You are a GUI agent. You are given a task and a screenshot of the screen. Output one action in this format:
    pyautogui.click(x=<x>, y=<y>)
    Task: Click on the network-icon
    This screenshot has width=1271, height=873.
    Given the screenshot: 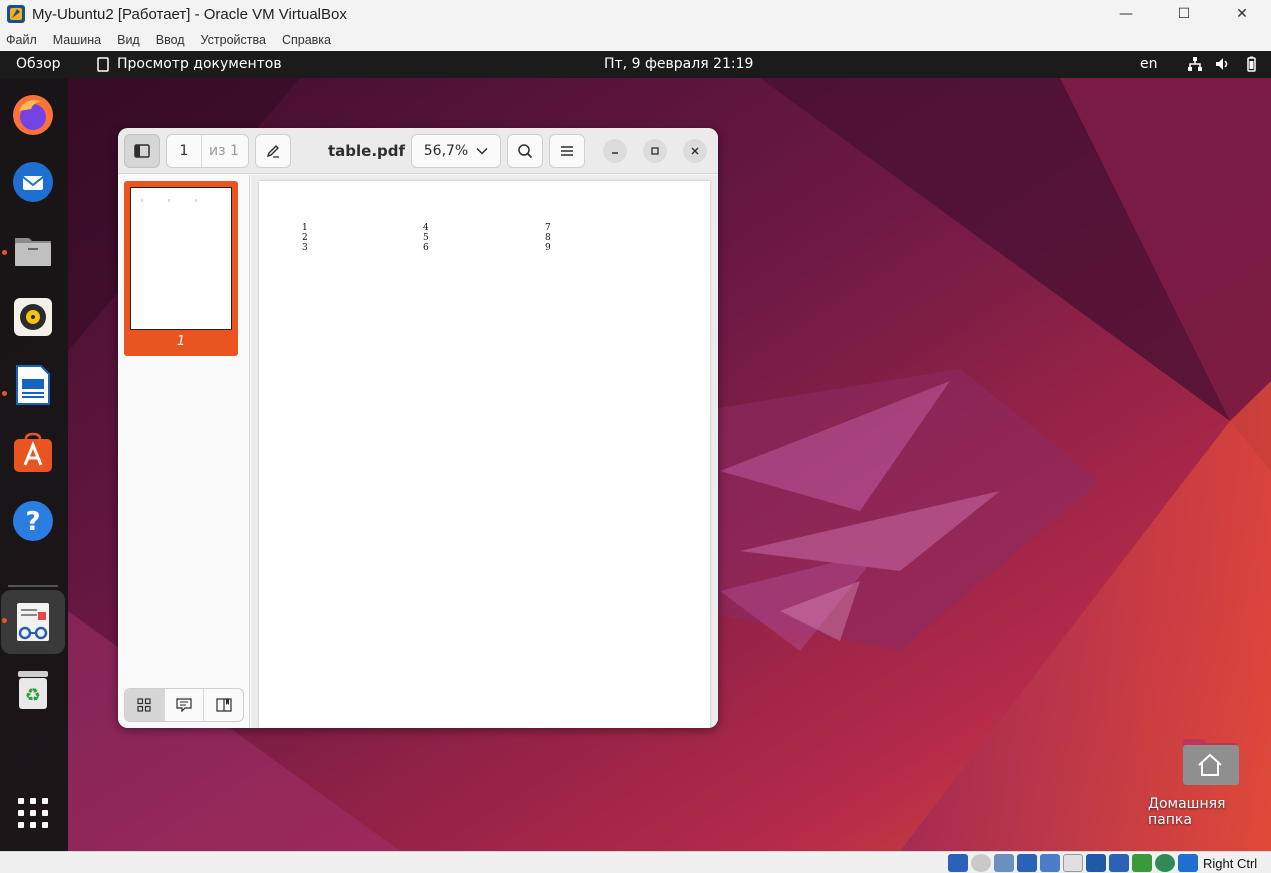 What is the action you would take?
    pyautogui.click(x=1195, y=64)
    